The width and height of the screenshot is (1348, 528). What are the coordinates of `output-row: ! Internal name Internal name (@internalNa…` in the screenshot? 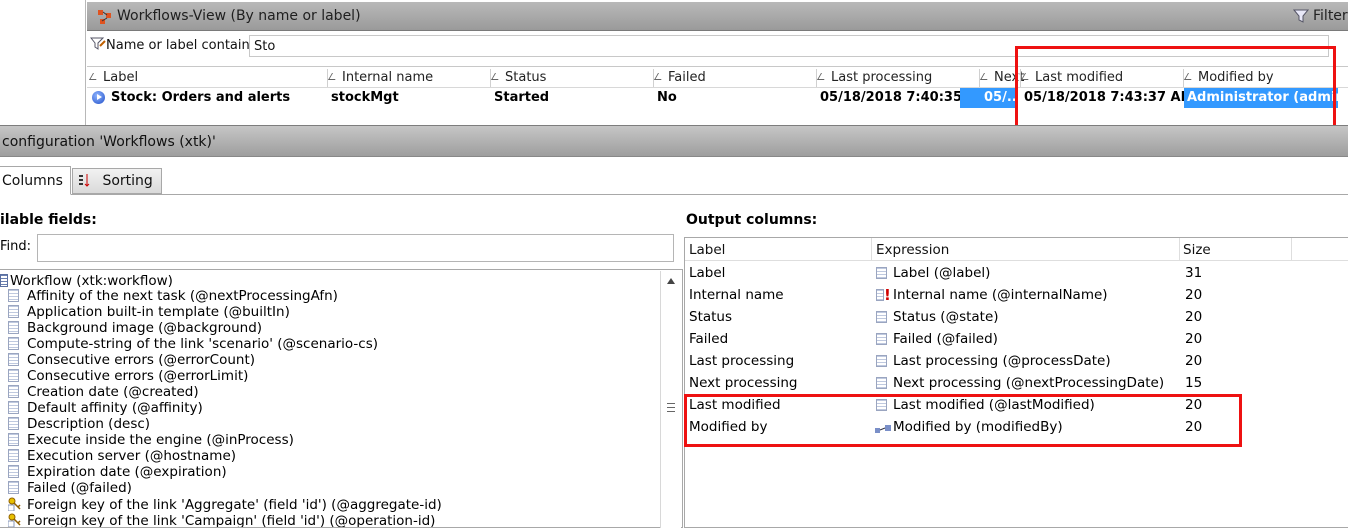 It's located at (1016, 295).